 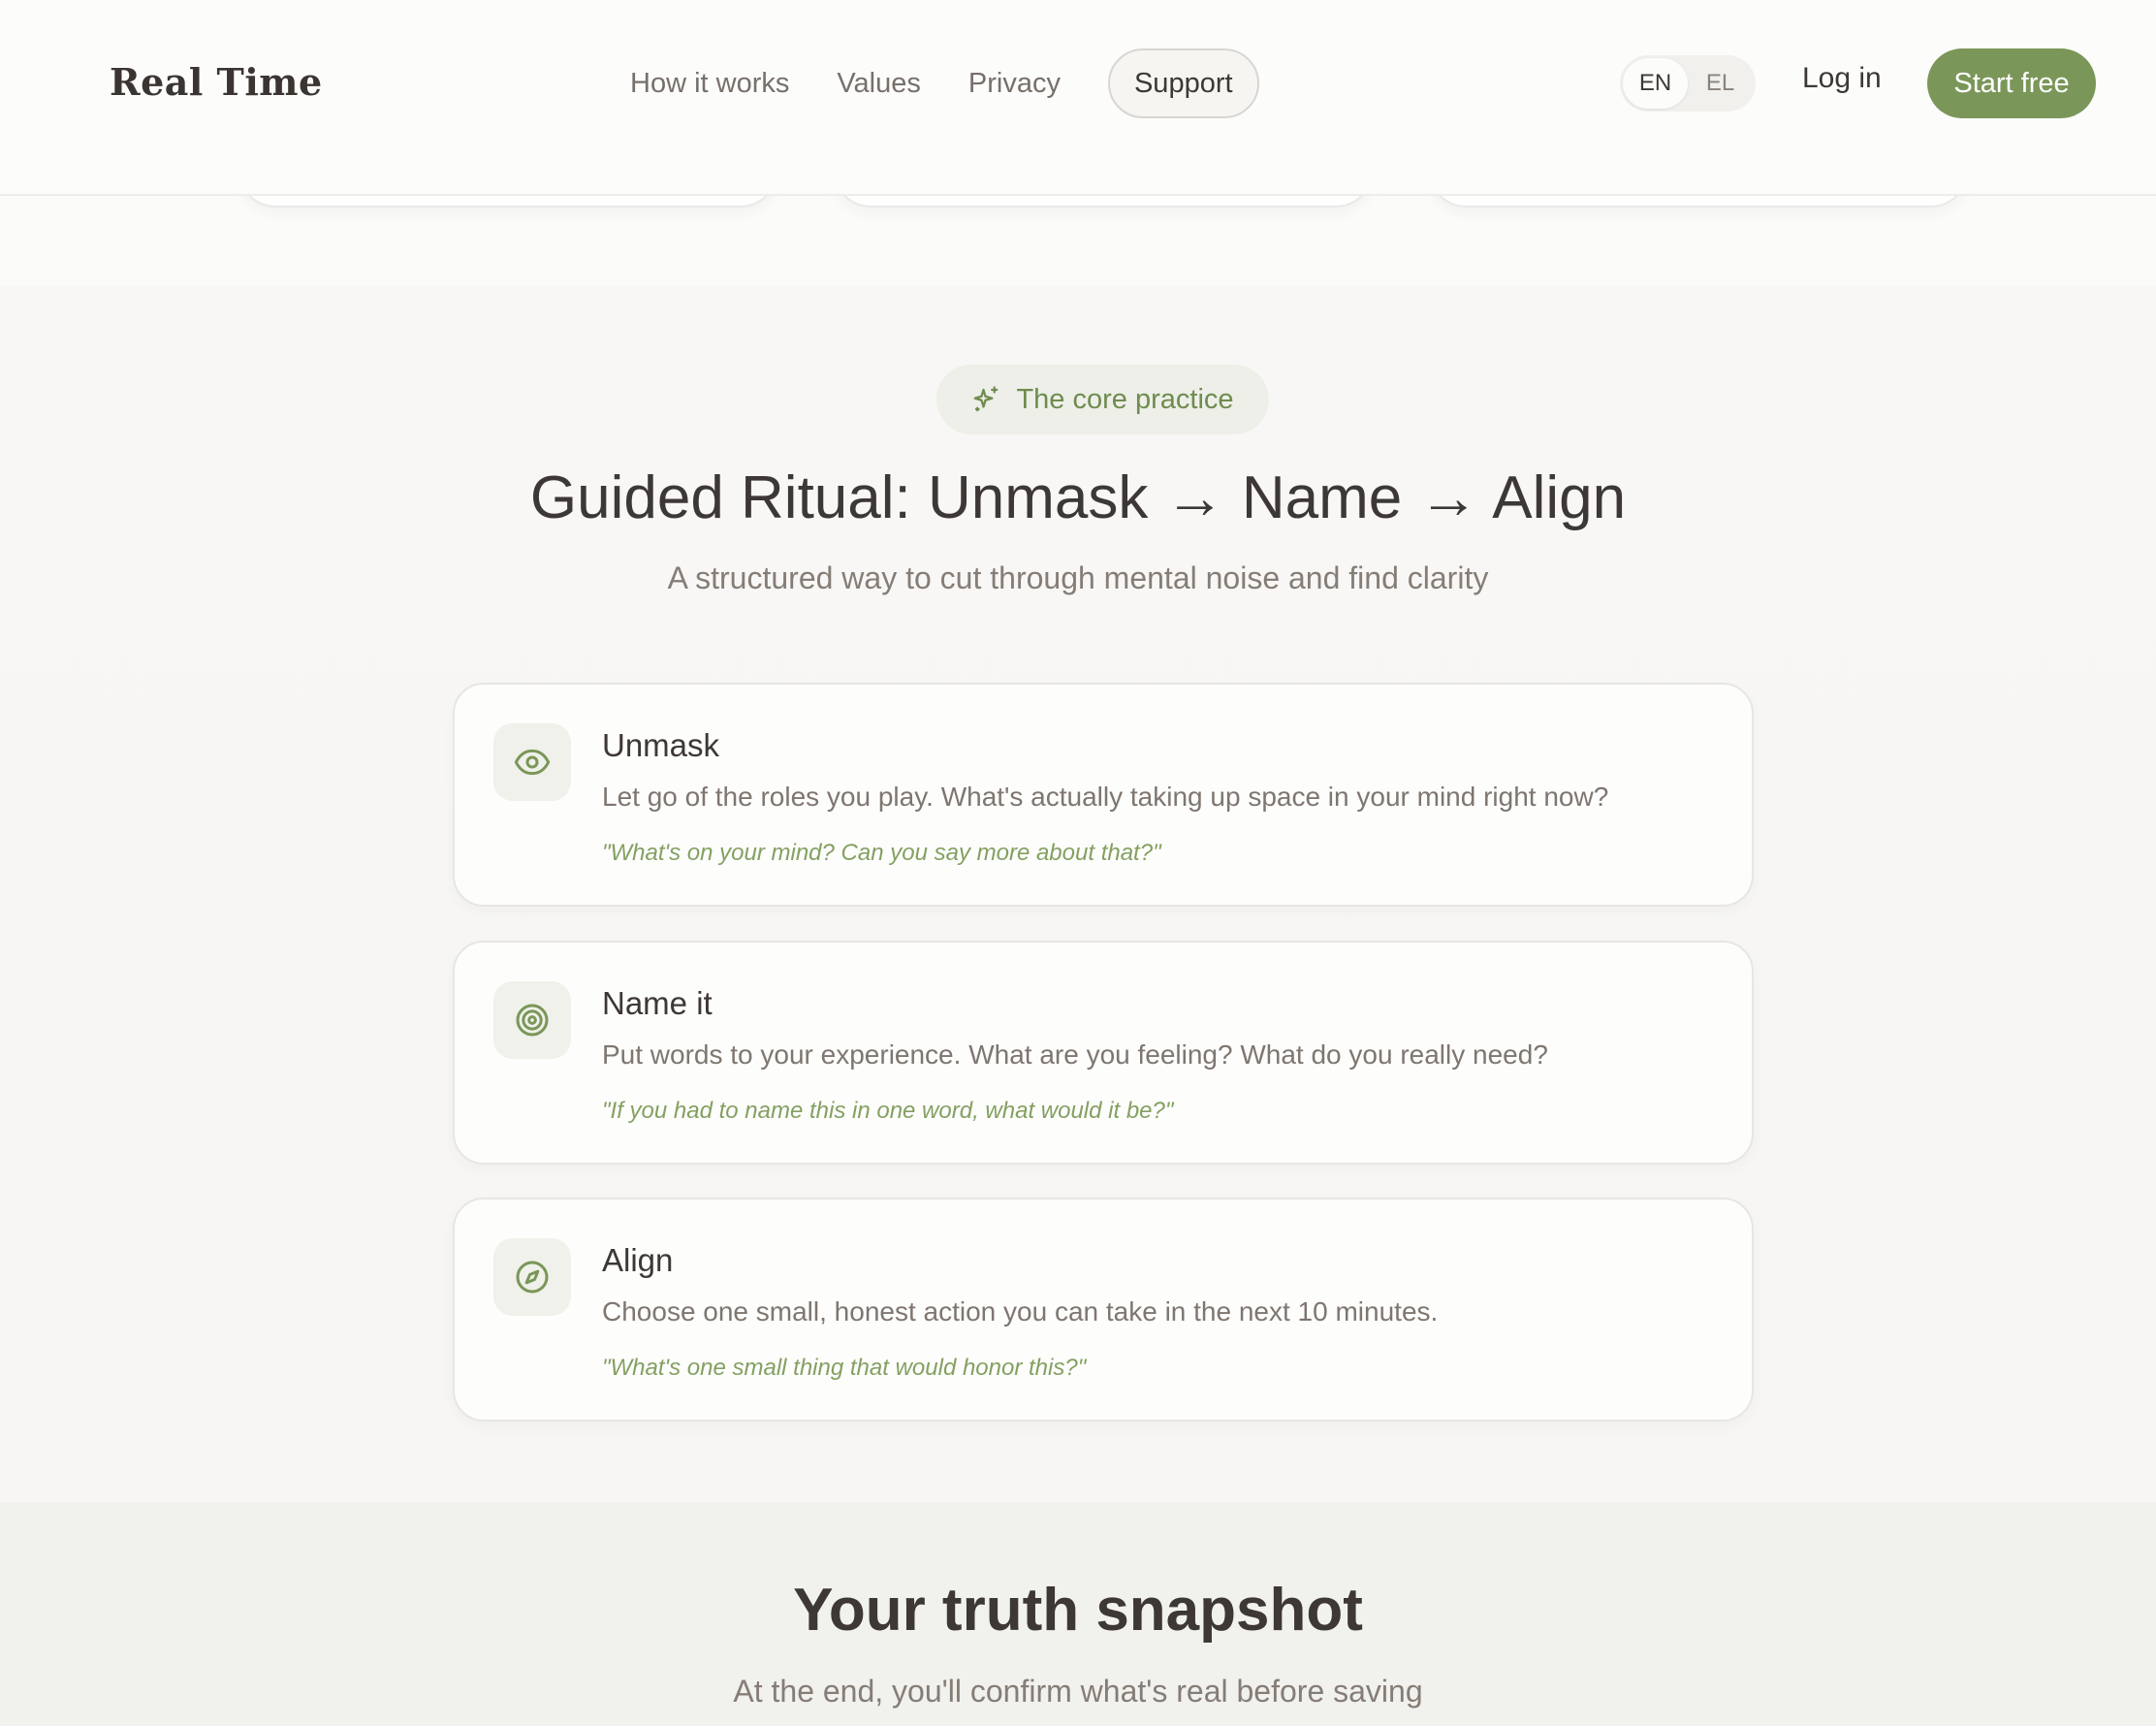 I want to click on core-practice-badge: The core practice, so click(x=1102, y=399).